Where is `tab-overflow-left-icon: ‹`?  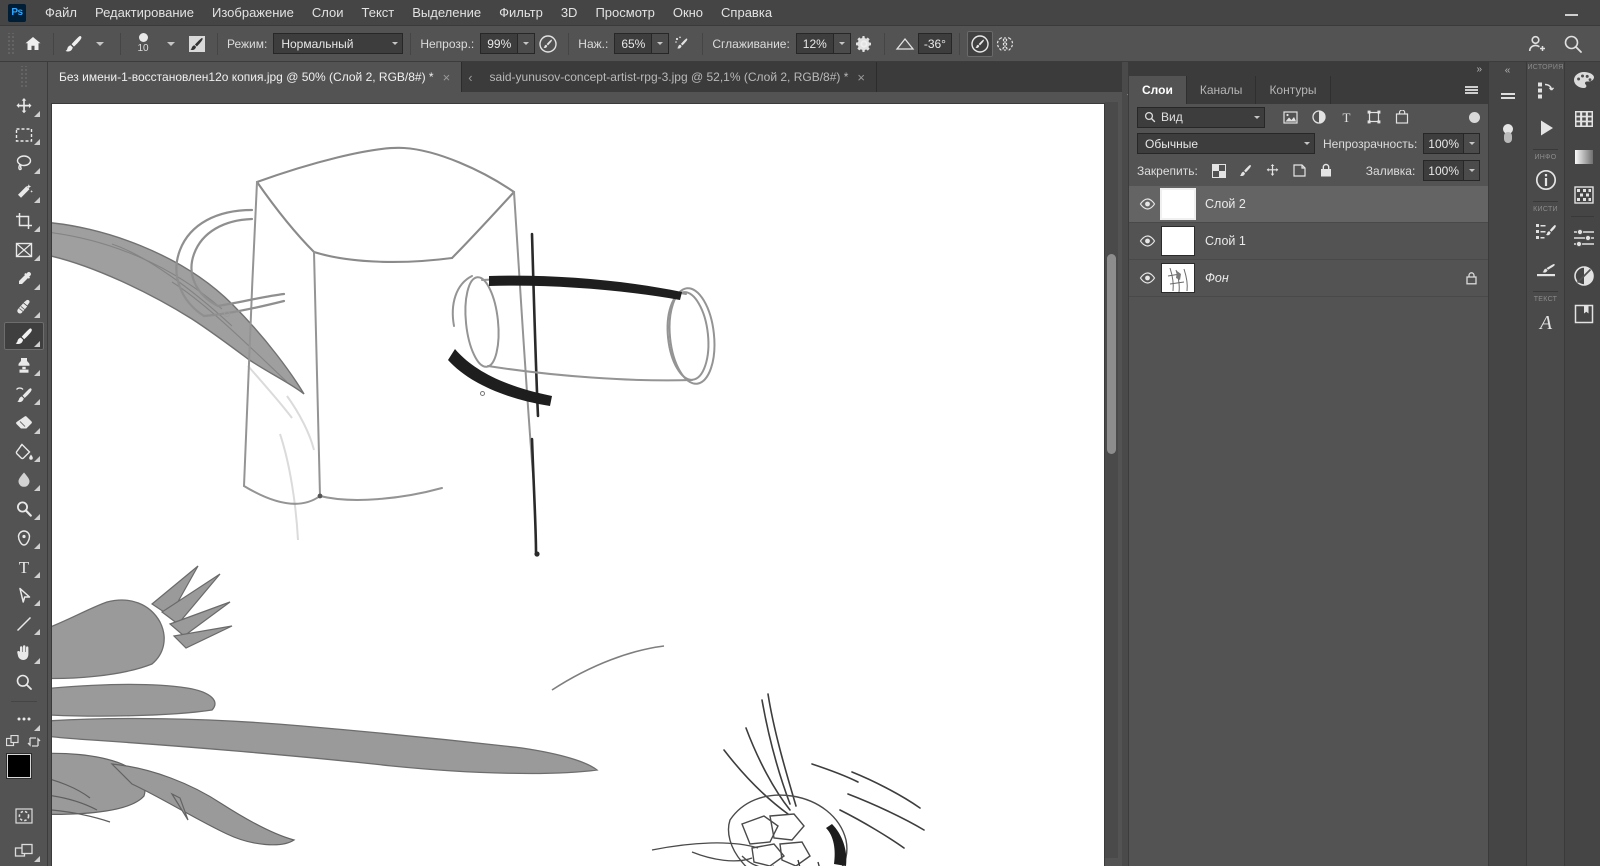 tab-overflow-left-icon: ‹ is located at coordinates (470, 77).